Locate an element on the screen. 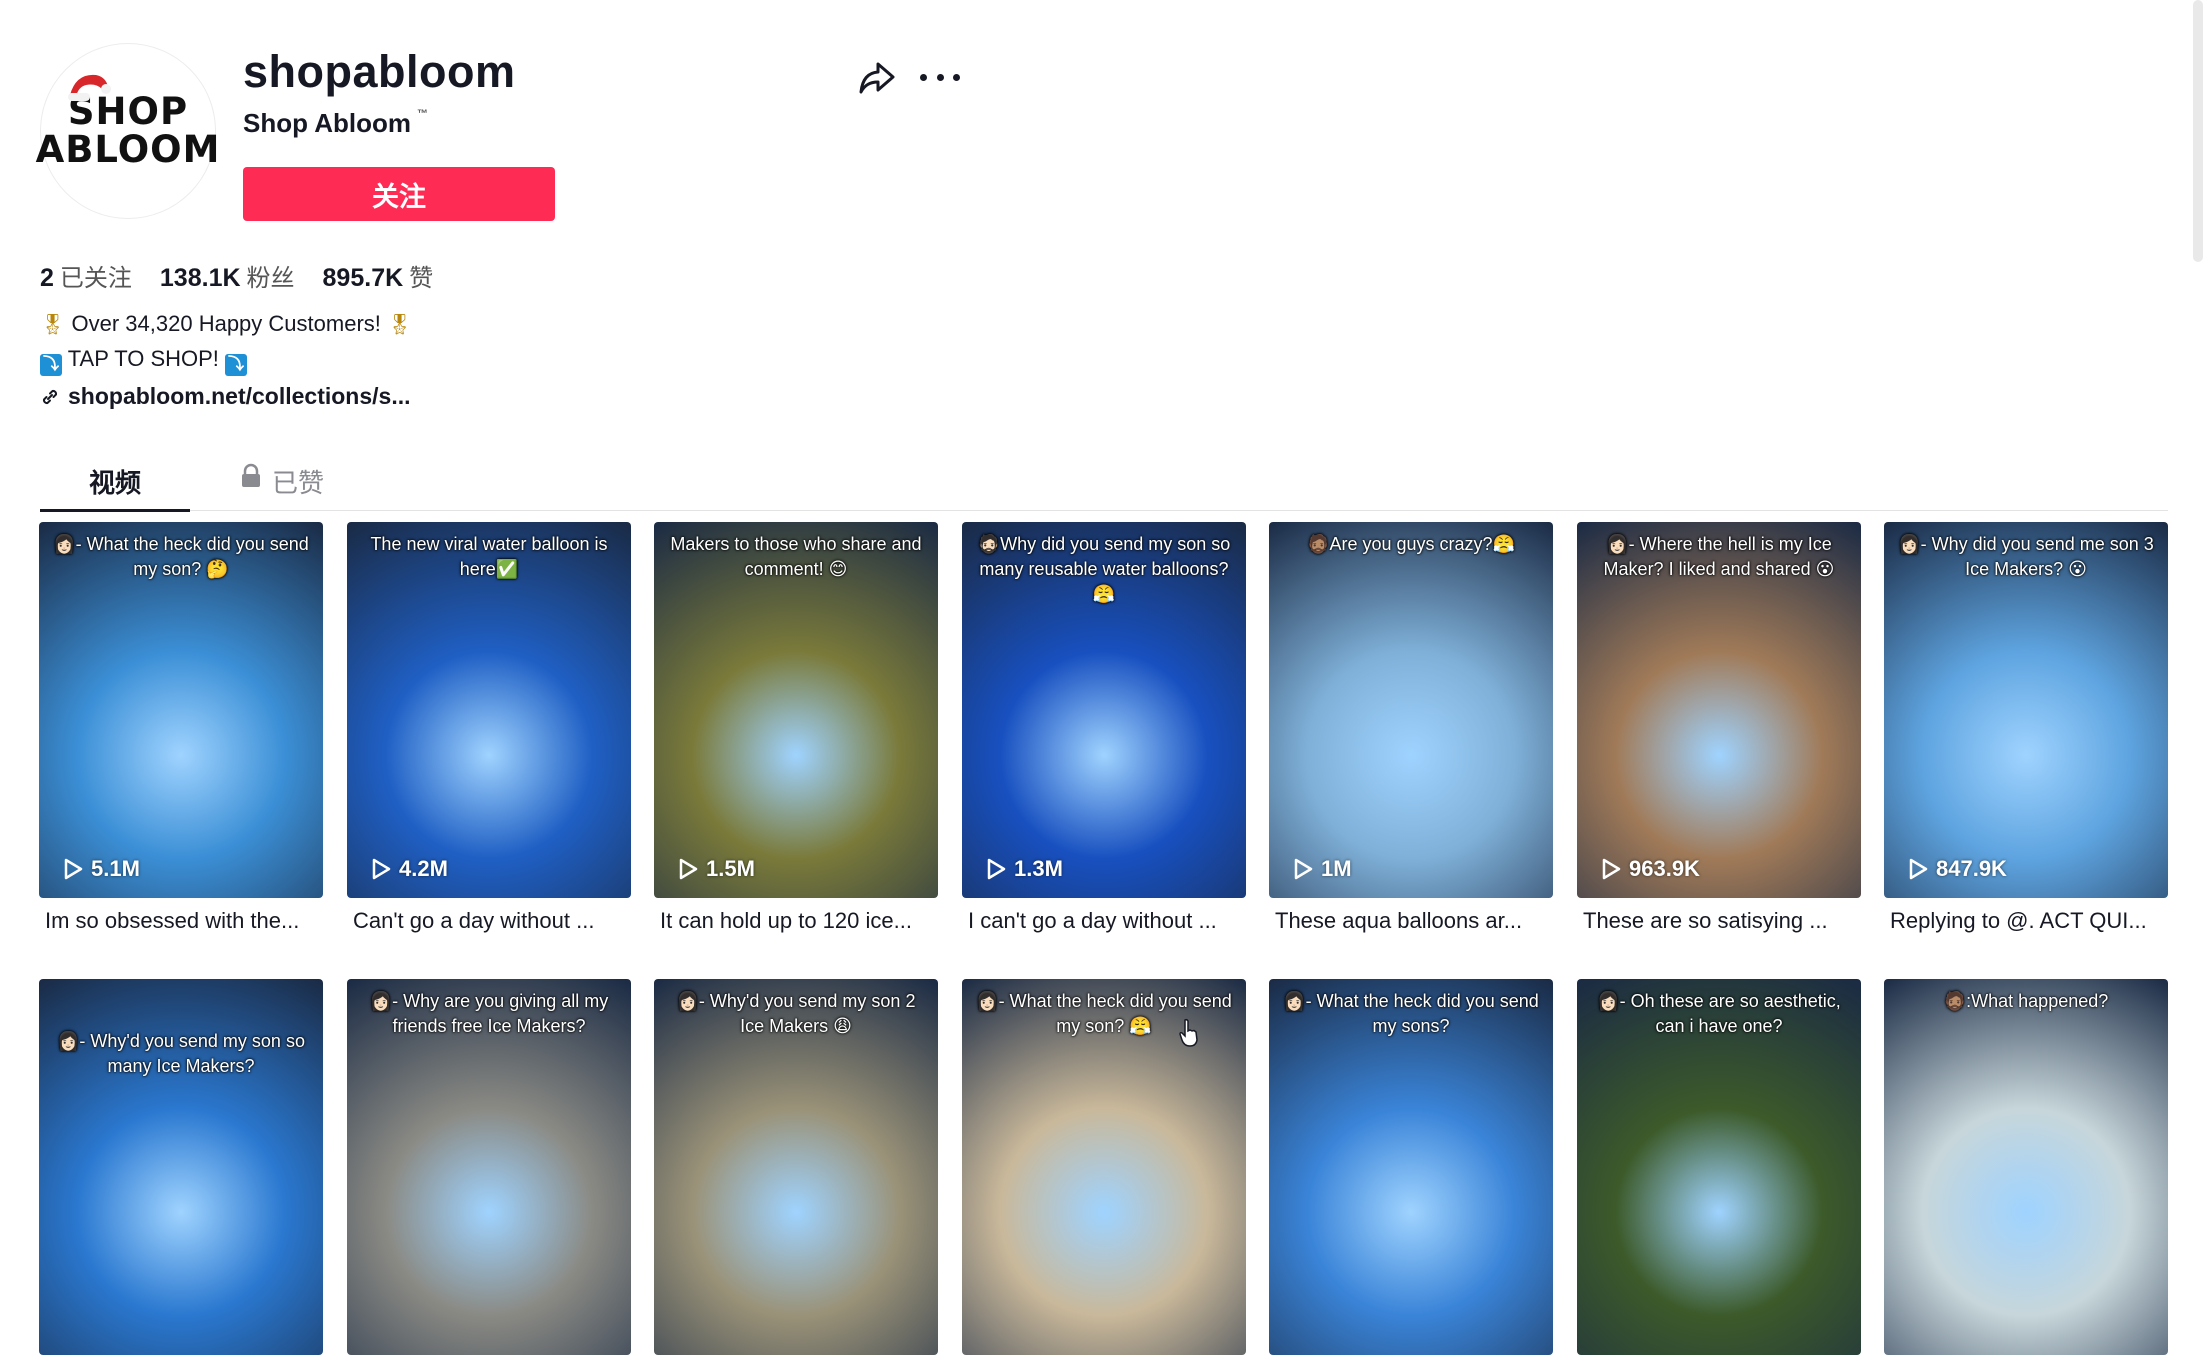 This screenshot has height=1355, width=2203. view-count: 5.1M is located at coordinates (101, 869).